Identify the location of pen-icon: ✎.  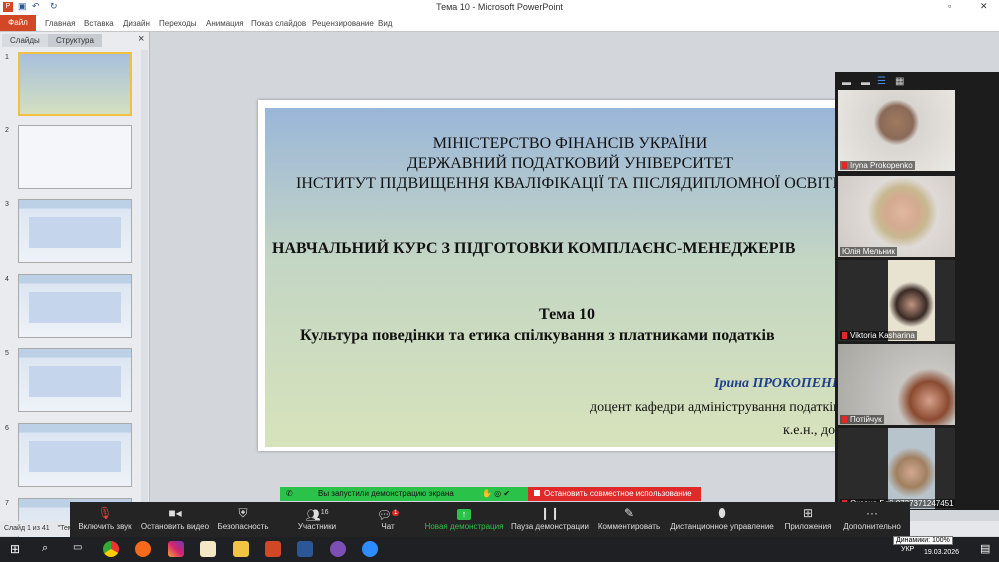
(629, 513).